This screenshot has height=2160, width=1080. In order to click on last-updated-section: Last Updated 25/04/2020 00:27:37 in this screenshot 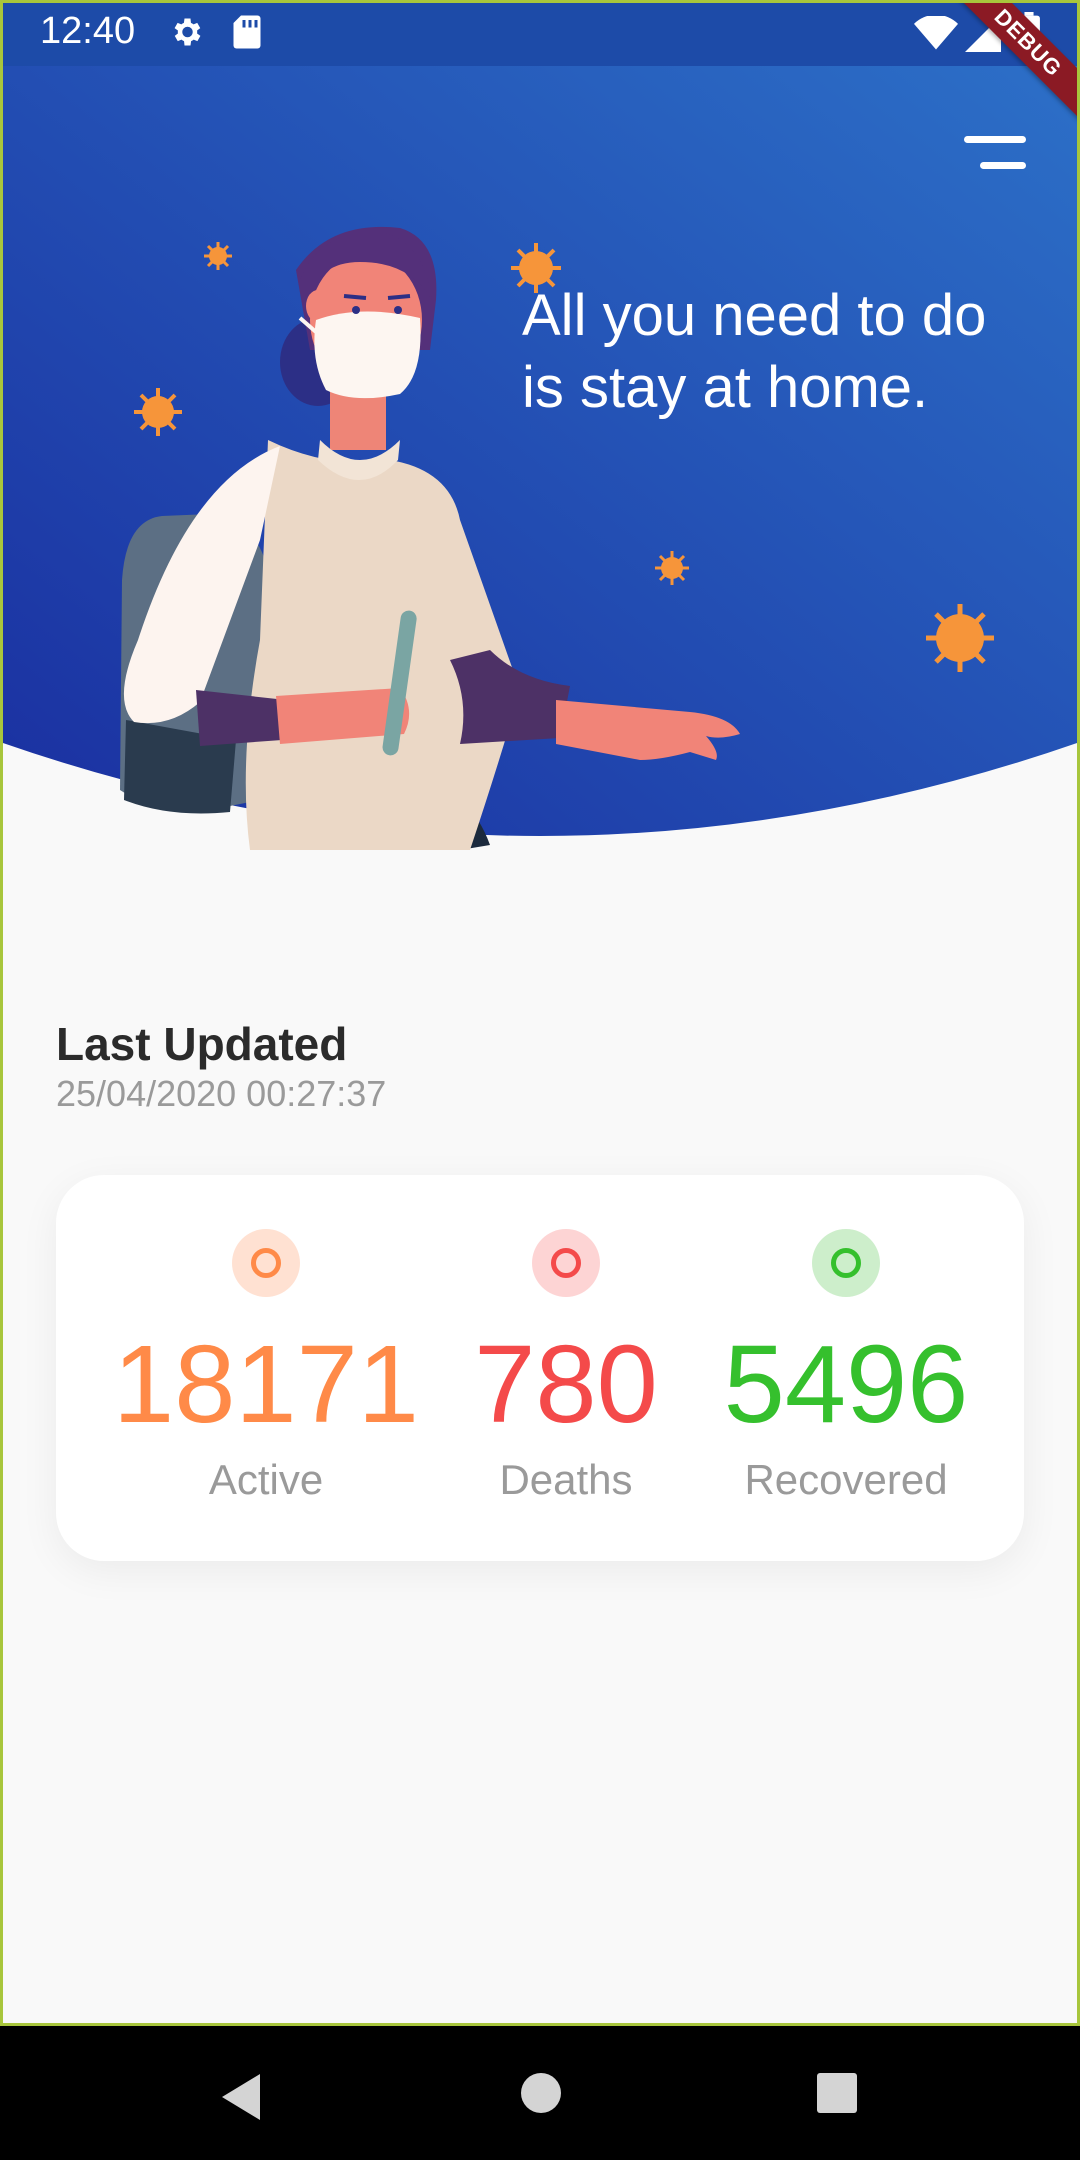, I will do `click(221, 1066)`.